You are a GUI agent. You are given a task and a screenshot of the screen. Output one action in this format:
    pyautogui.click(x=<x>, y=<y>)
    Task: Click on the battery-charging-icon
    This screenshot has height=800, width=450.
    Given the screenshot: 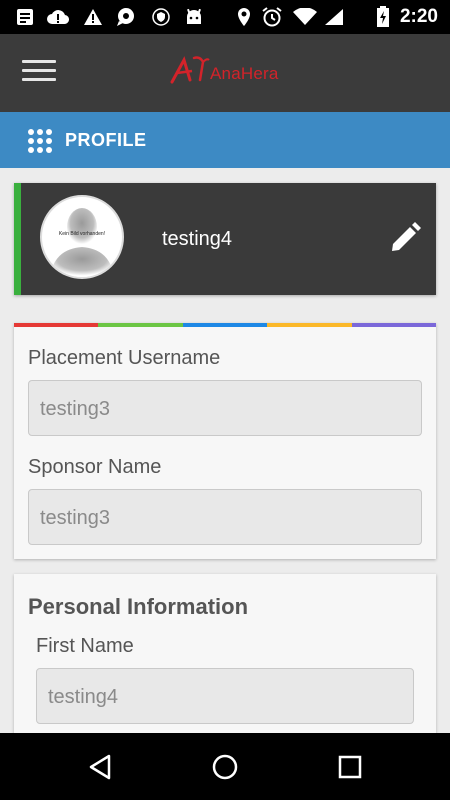 What is the action you would take?
    pyautogui.click(x=383, y=17)
    